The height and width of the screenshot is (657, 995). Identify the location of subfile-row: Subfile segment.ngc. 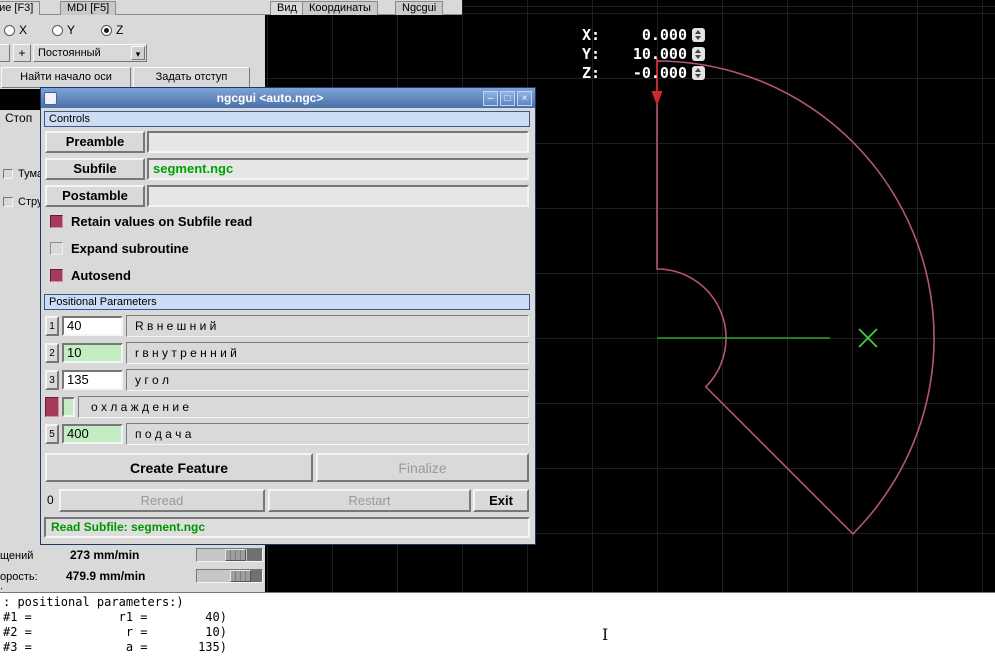
(288, 169).